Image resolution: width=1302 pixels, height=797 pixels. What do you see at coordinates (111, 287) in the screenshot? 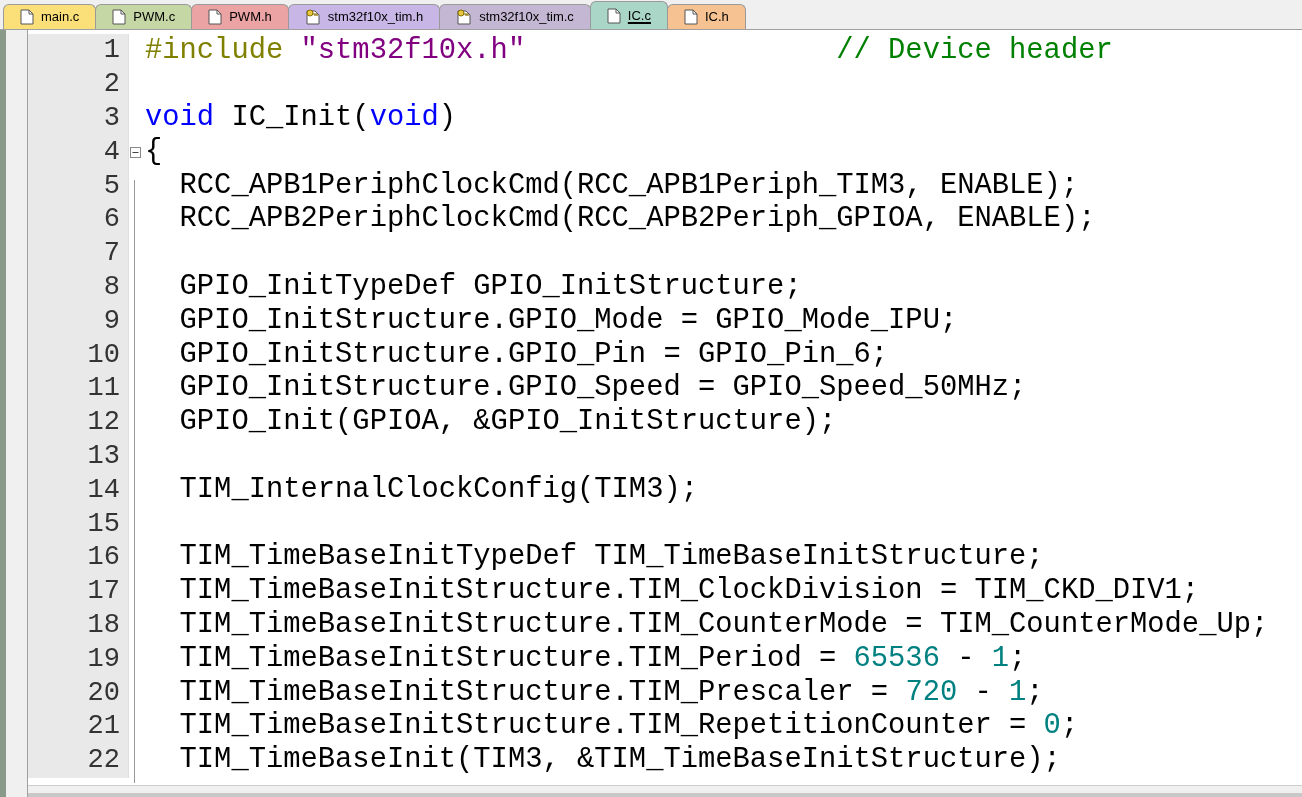
I see `line-number: 8` at bounding box center [111, 287].